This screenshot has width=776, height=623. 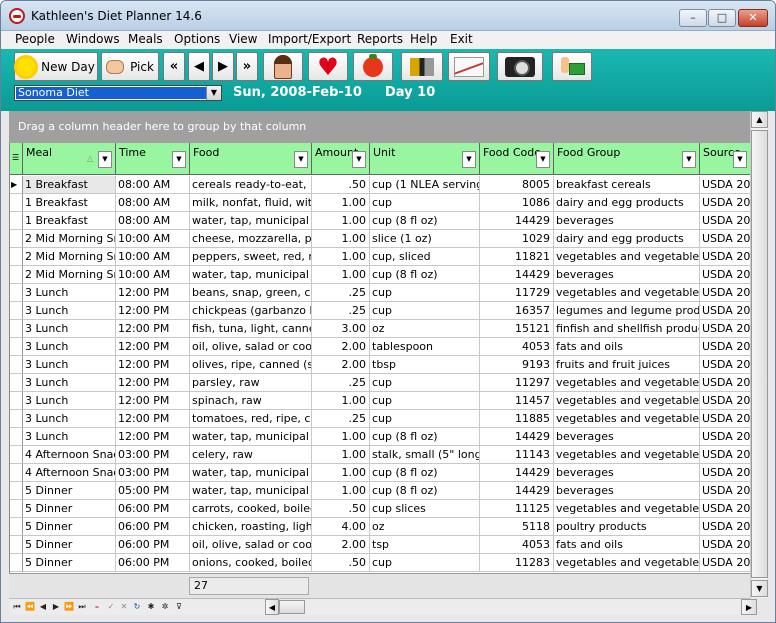 I want to click on nav-cancel-icon: ✕, so click(x=124, y=607).